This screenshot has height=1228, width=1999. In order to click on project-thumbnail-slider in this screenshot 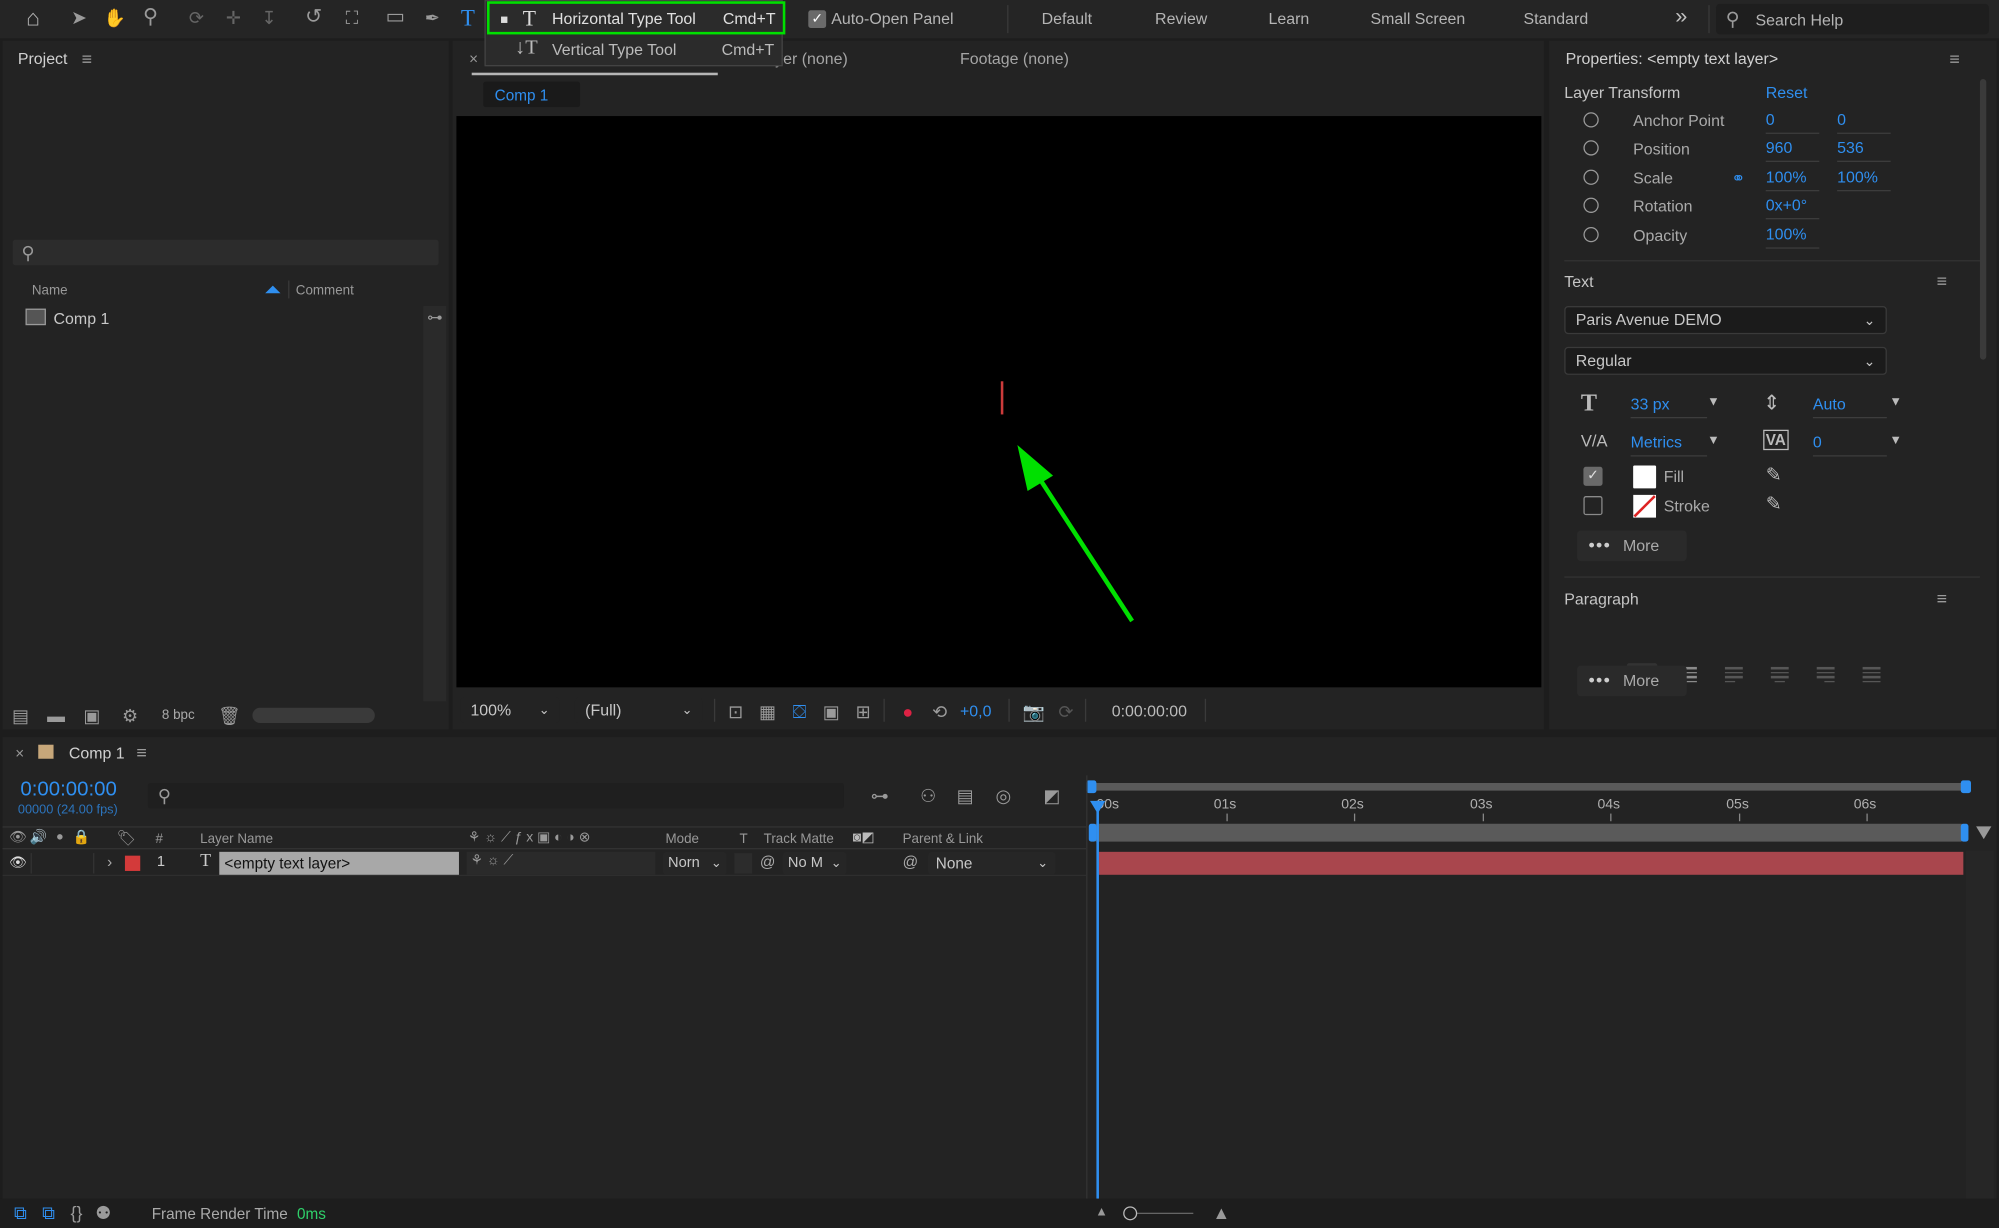, I will do `click(313, 715)`.